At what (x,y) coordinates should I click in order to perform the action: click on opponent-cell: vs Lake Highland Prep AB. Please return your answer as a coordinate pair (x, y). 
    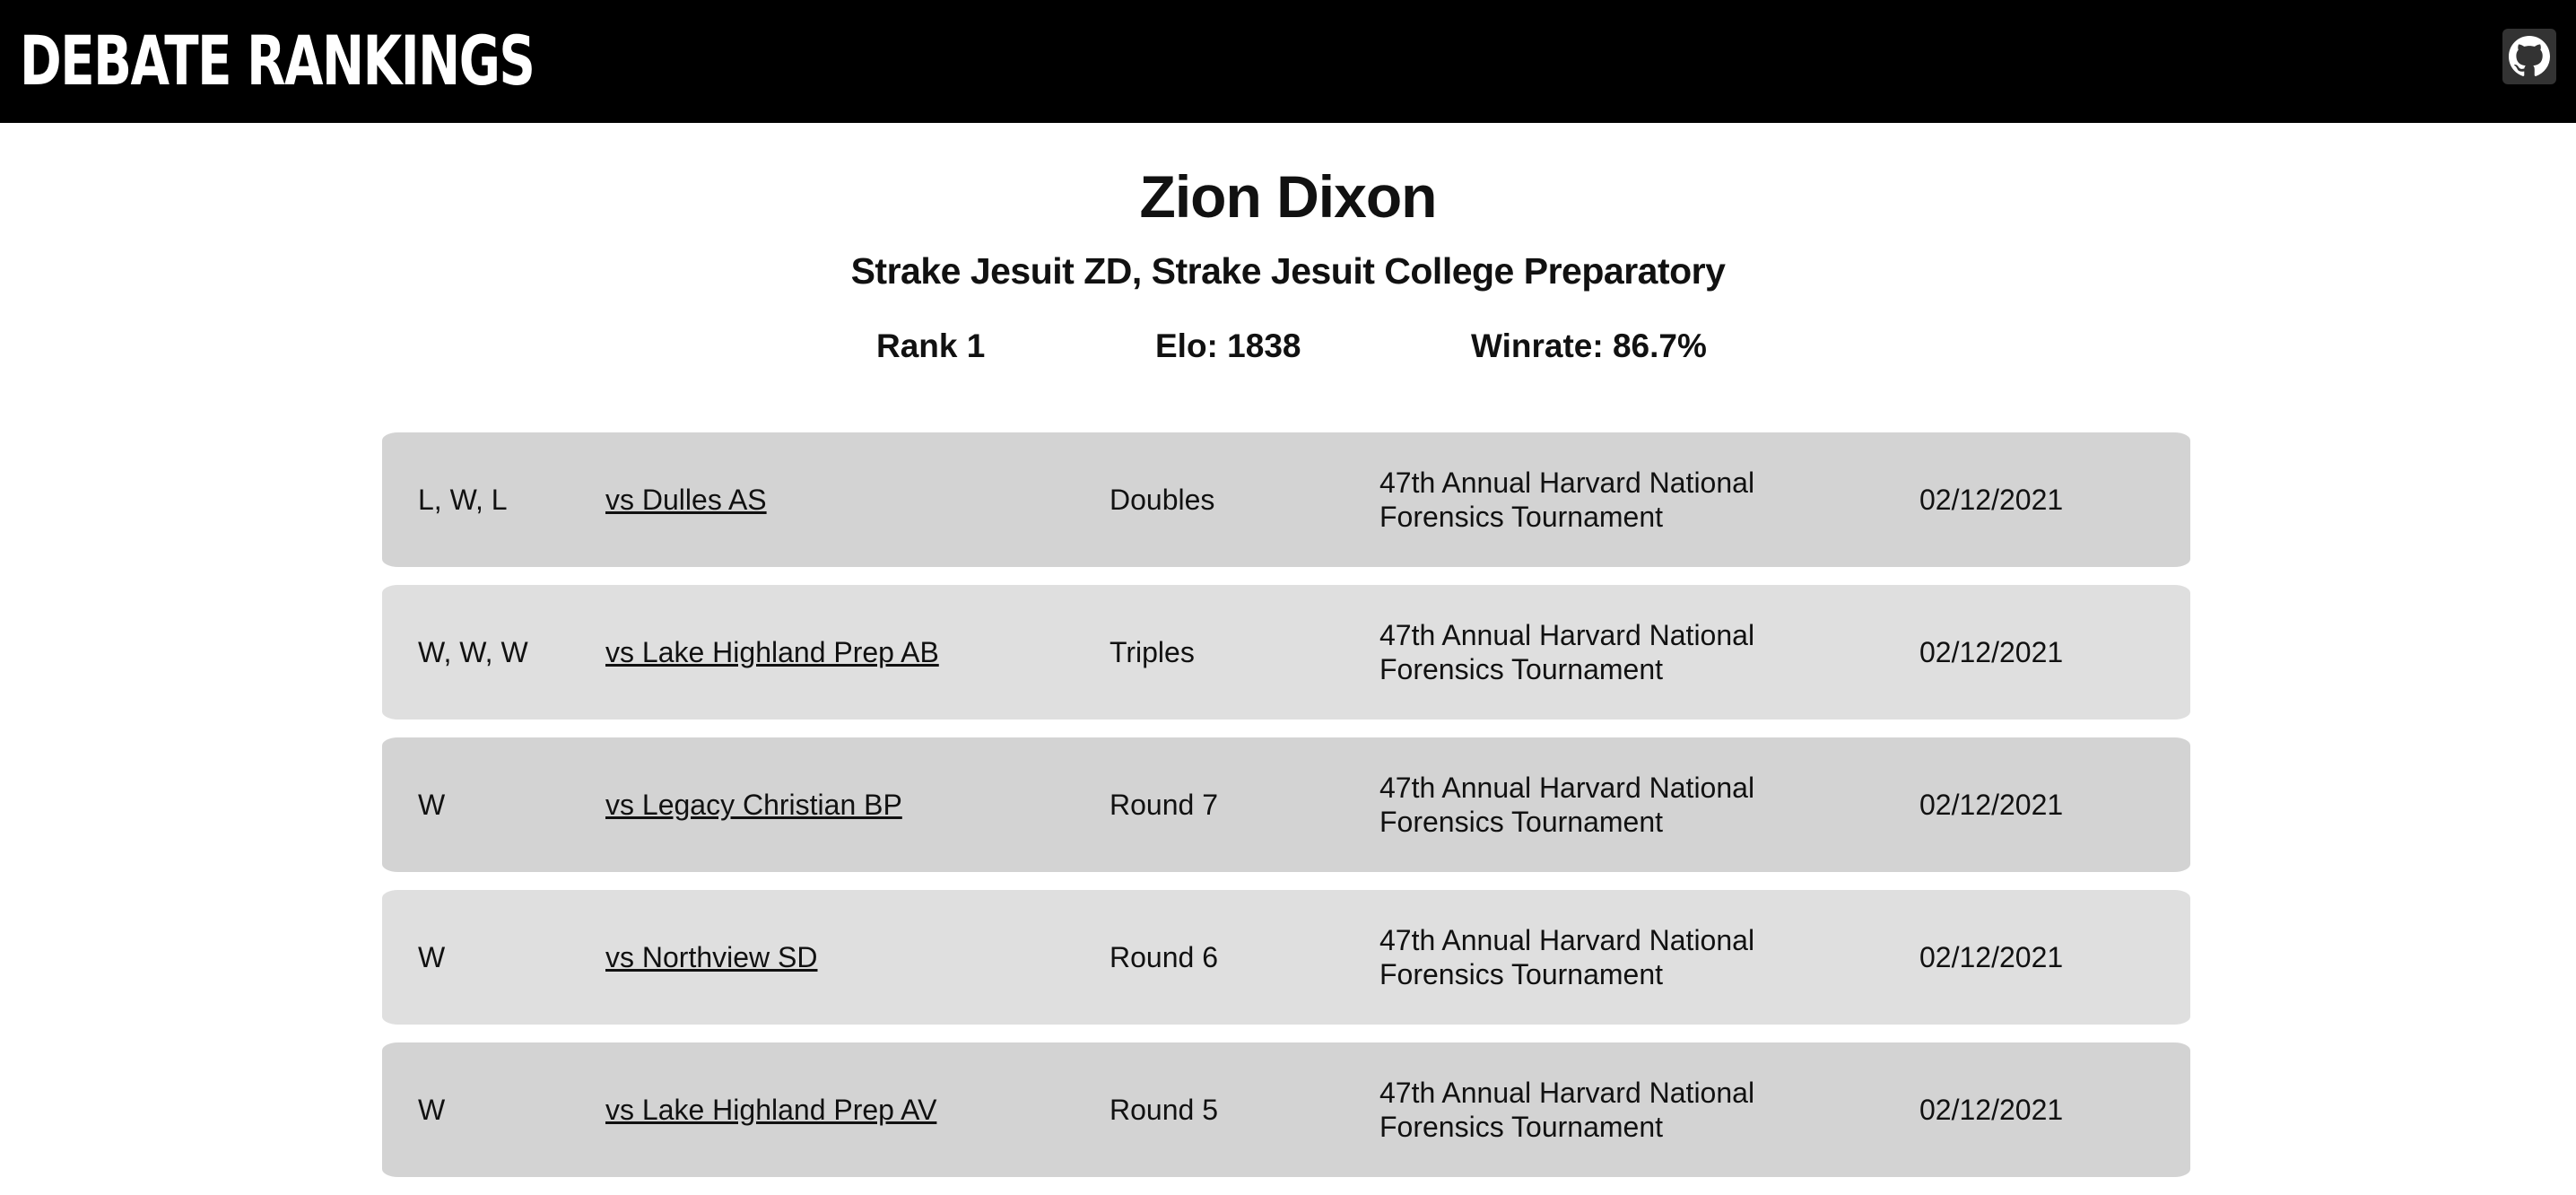
    Looking at the image, I should click on (838, 652).